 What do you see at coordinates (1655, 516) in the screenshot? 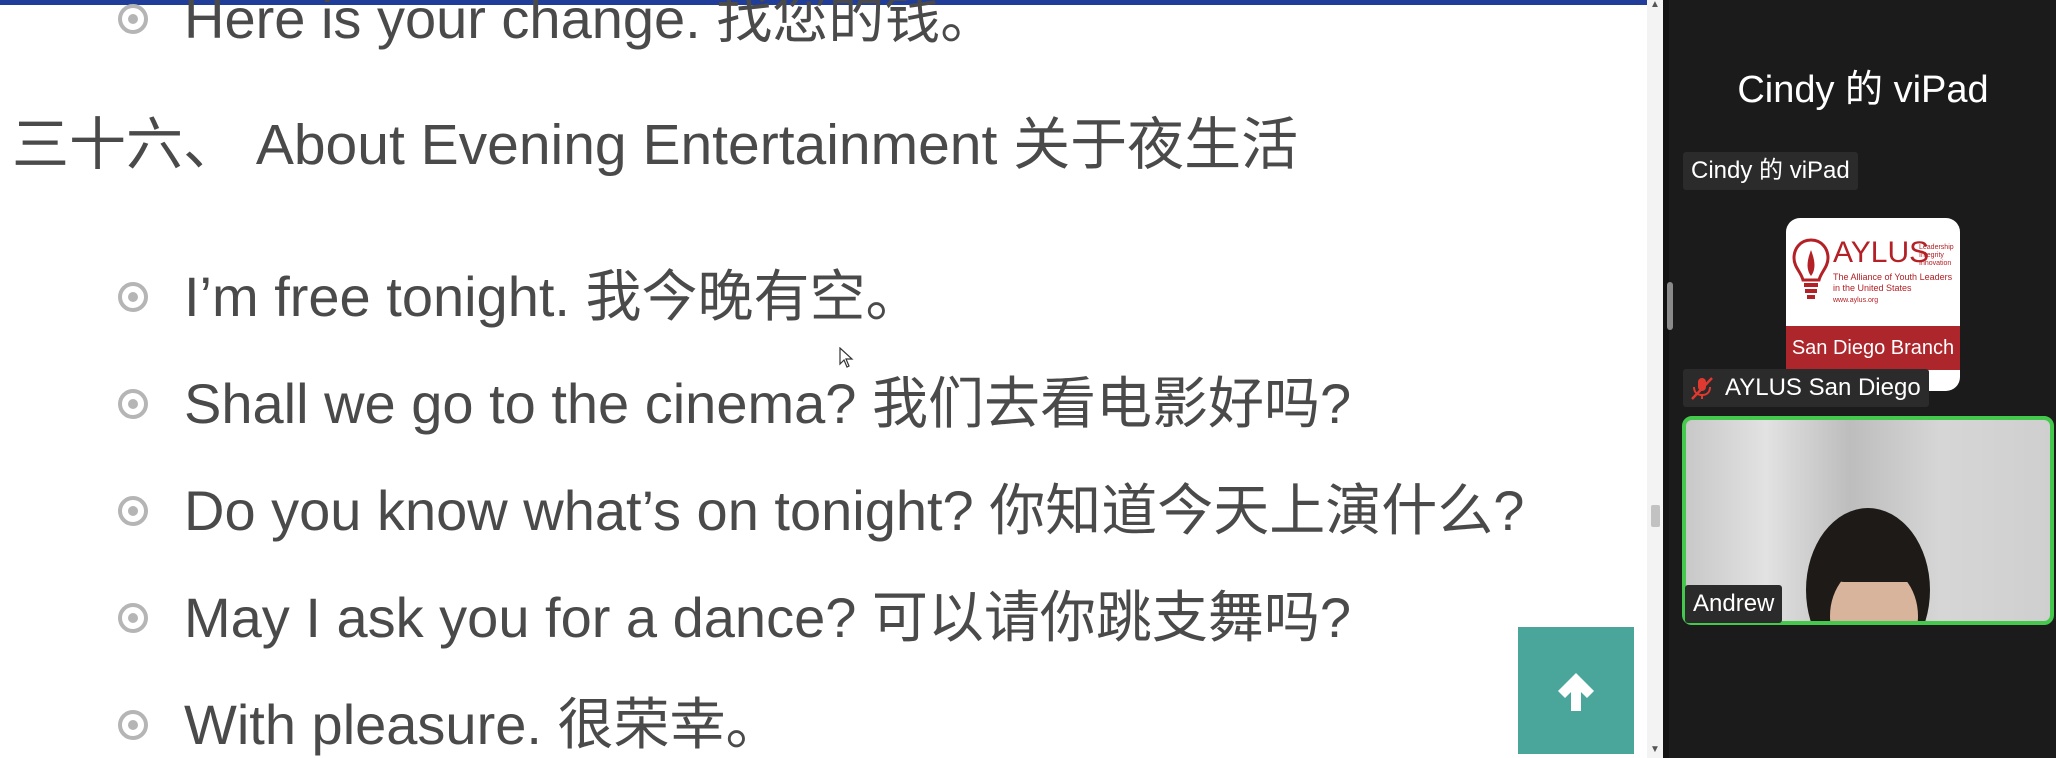
I see `scrollbar-thumb` at bounding box center [1655, 516].